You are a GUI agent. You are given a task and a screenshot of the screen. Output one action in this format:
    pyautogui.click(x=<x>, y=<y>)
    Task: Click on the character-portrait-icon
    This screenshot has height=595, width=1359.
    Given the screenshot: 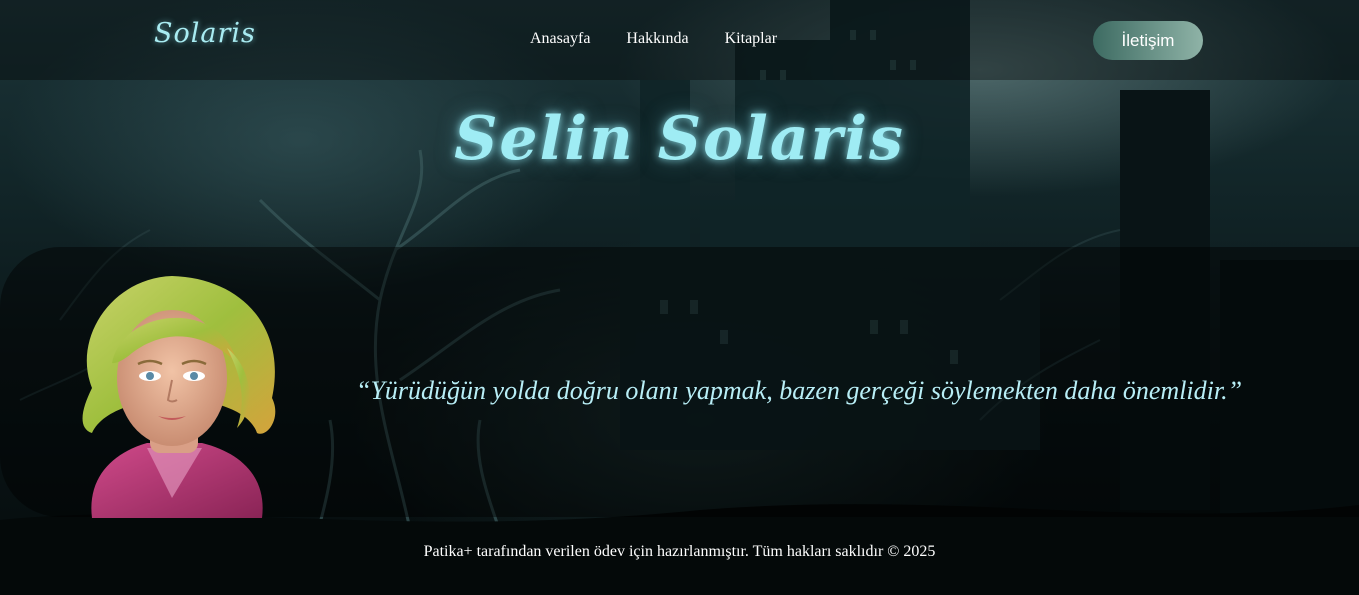 What is the action you would take?
    pyautogui.click(x=179, y=397)
    